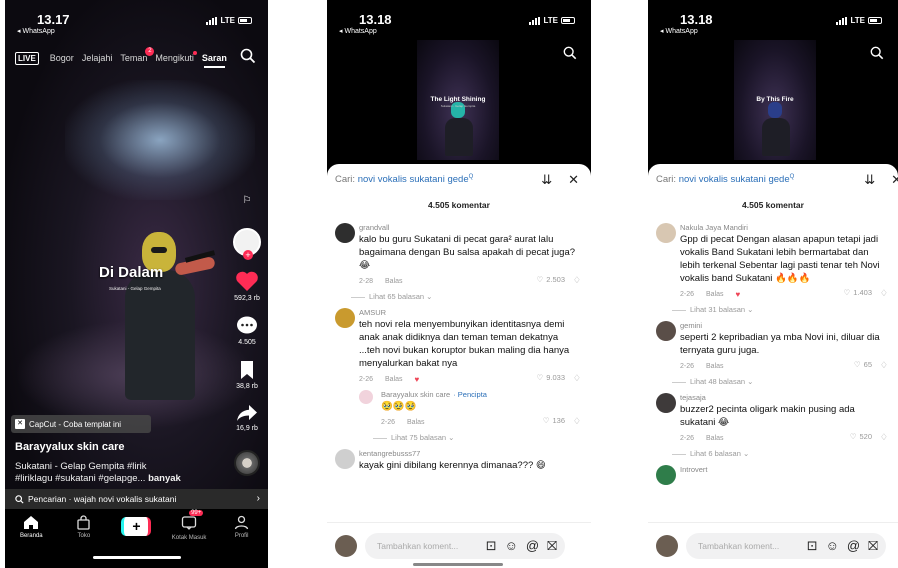  What do you see at coordinates (84, 541) in the screenshot?
I see `nav-shop: Toko` at bounding box center [84, 541].